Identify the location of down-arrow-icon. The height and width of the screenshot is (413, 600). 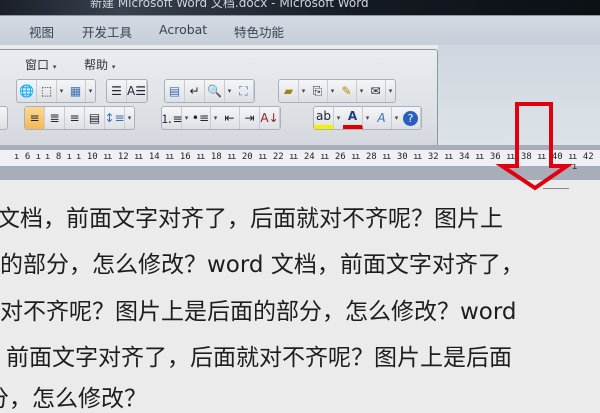
(534, 146).